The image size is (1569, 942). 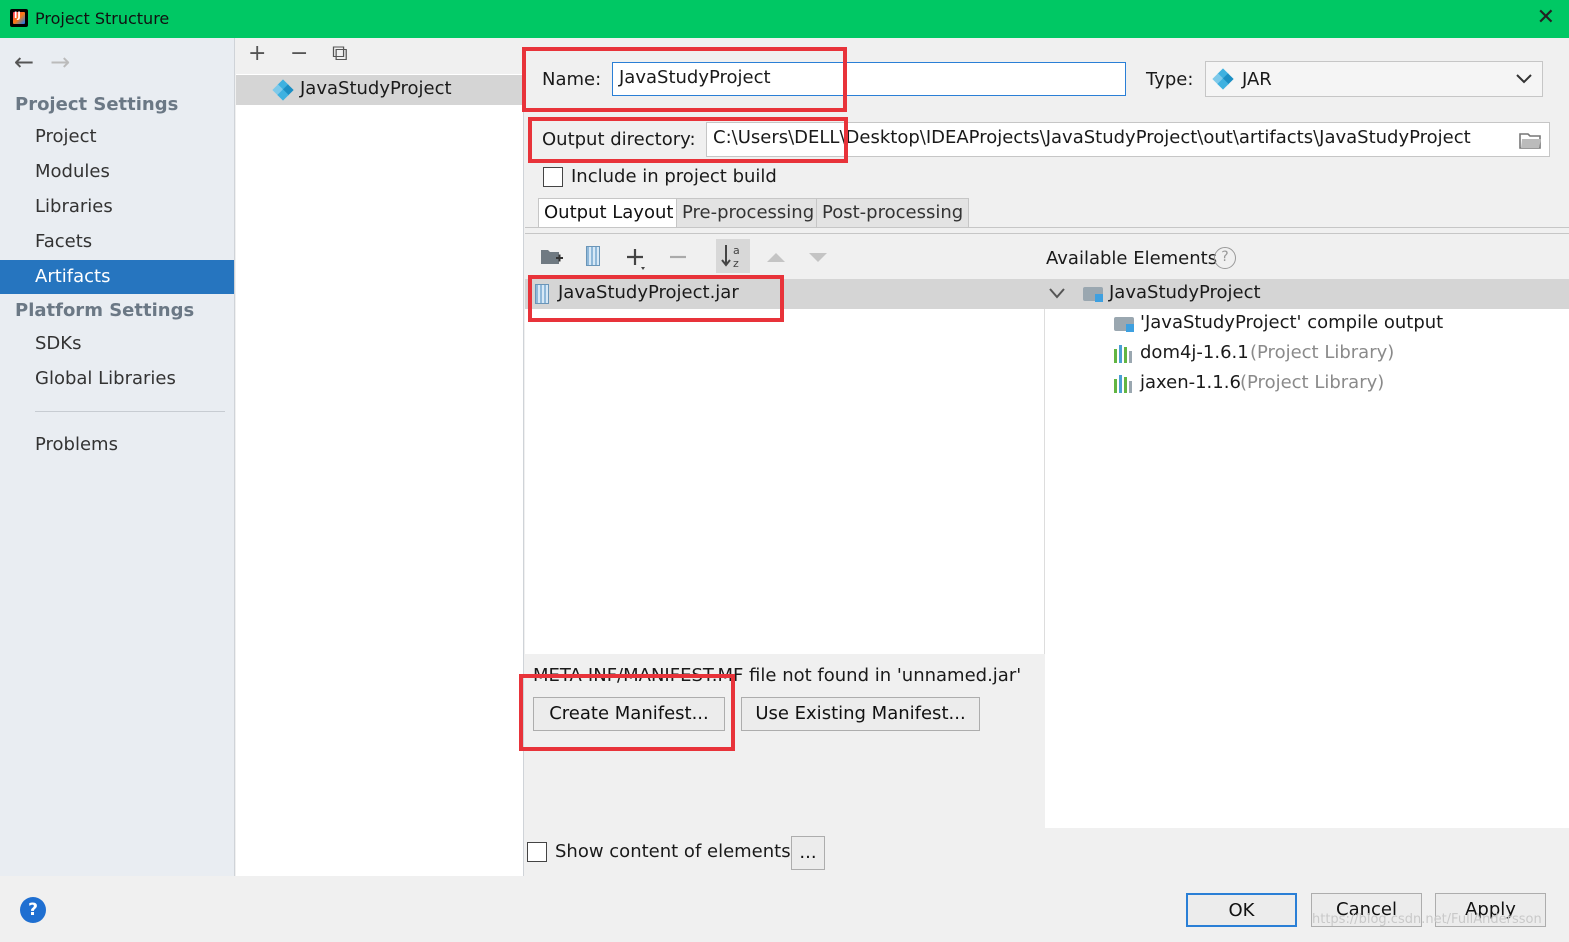 What do you see at coordinates (117, 379) in the screenshot?
I see `sidebar-item-global-libraries: Global Libraries` at bounding box center [117, 379].